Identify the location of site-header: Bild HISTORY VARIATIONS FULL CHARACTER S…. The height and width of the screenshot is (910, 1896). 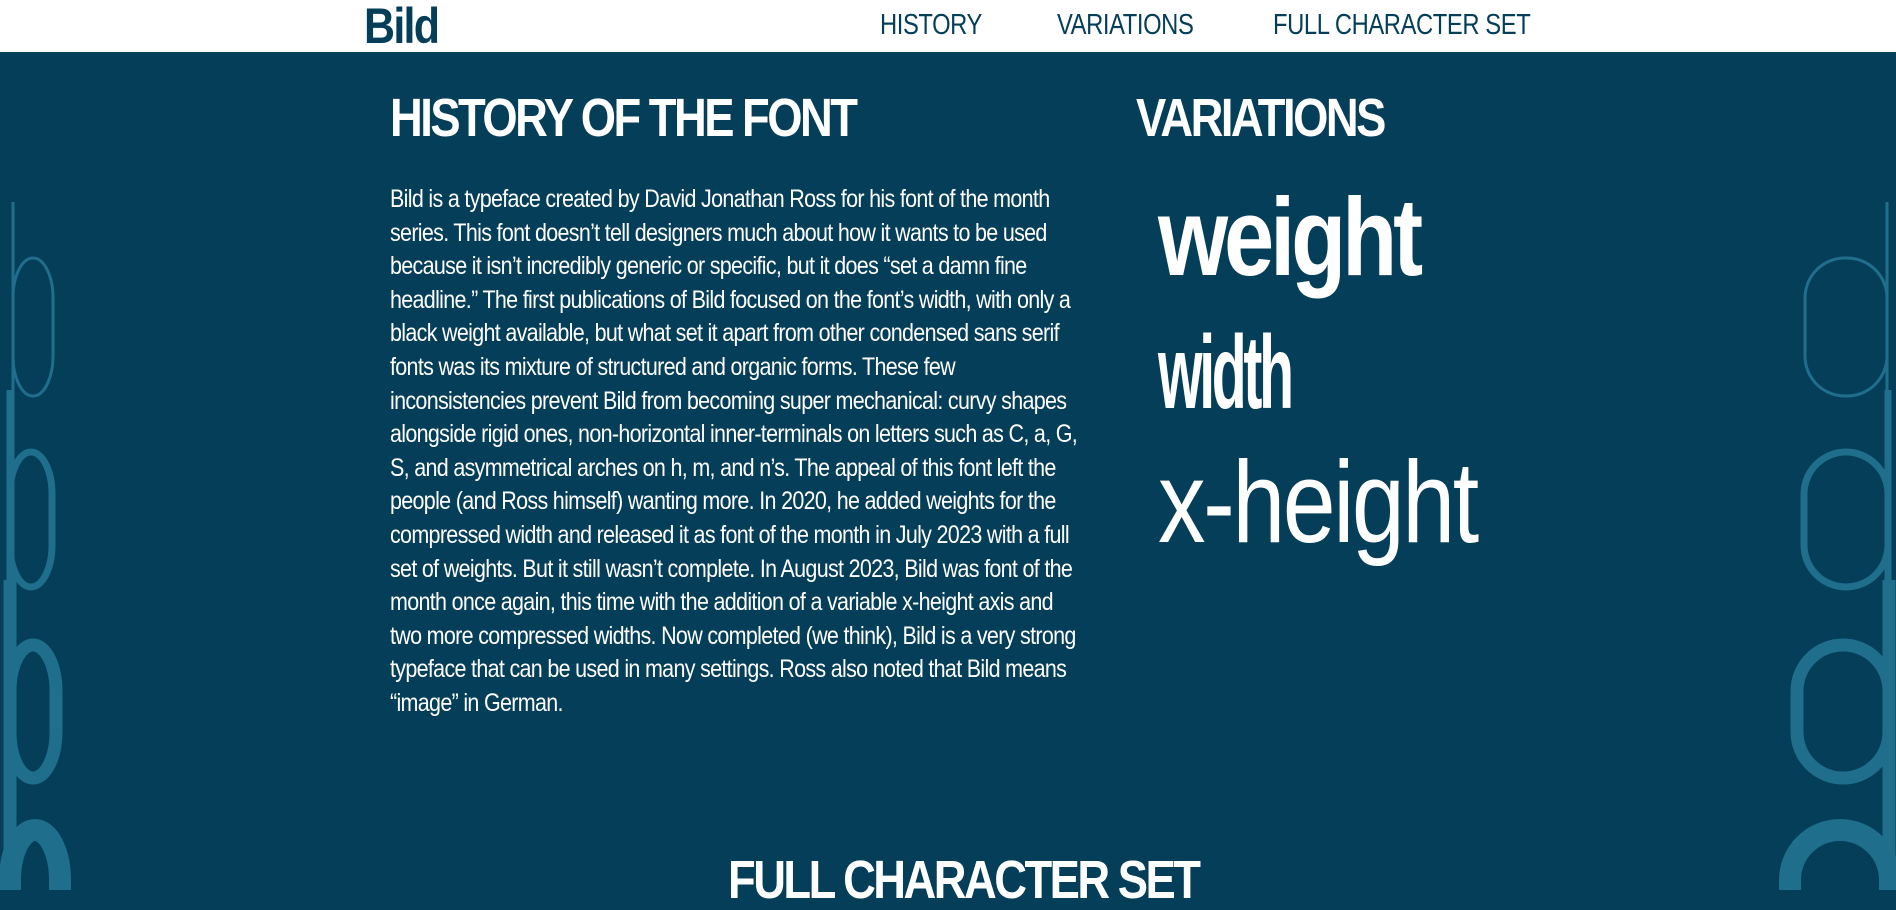
(948, 26).